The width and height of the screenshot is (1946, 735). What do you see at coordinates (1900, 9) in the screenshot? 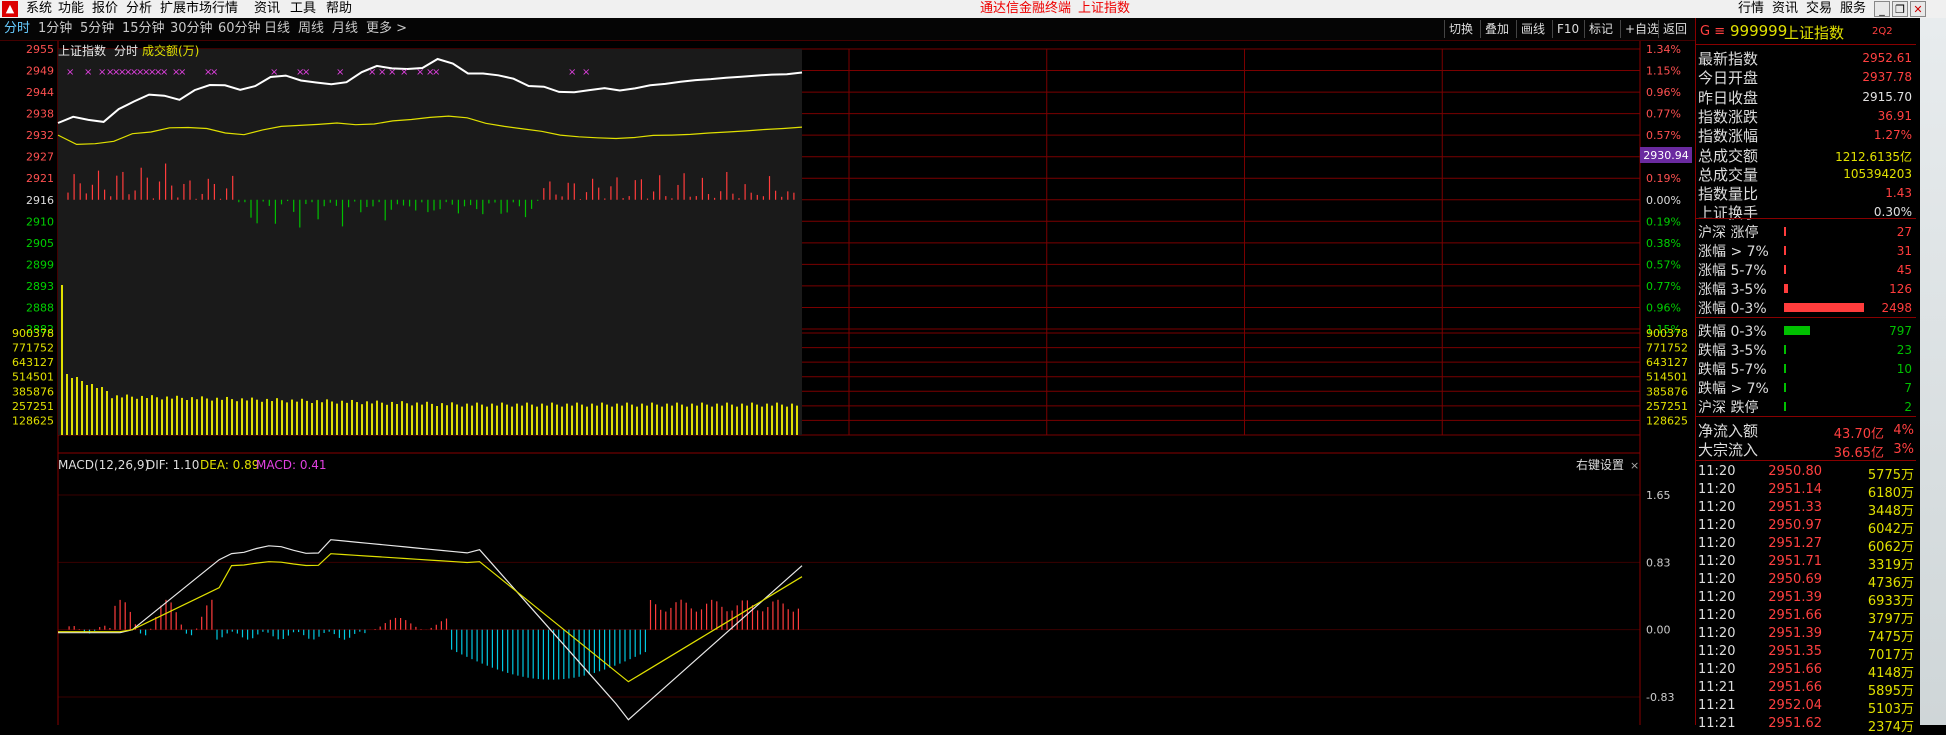
I see `restore-icon: ❐` at bounding box center [1900, 9].